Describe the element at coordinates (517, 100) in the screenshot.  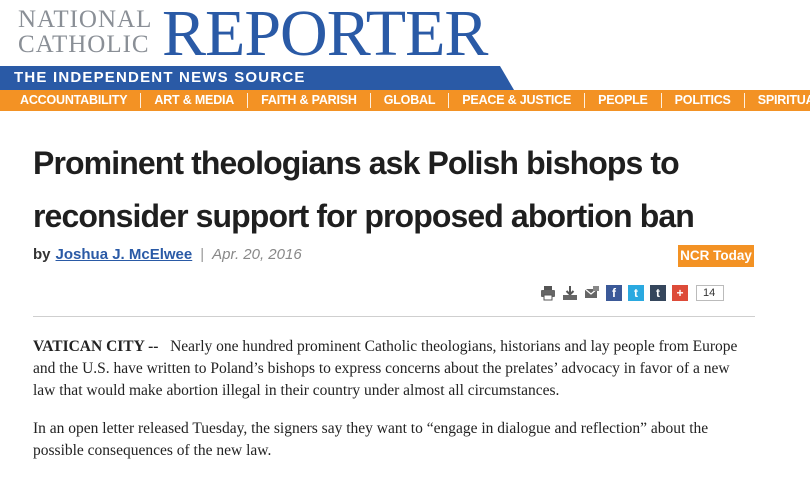
I see `nav-item-peace-justice: PEACE & JUSTICE` at that location.